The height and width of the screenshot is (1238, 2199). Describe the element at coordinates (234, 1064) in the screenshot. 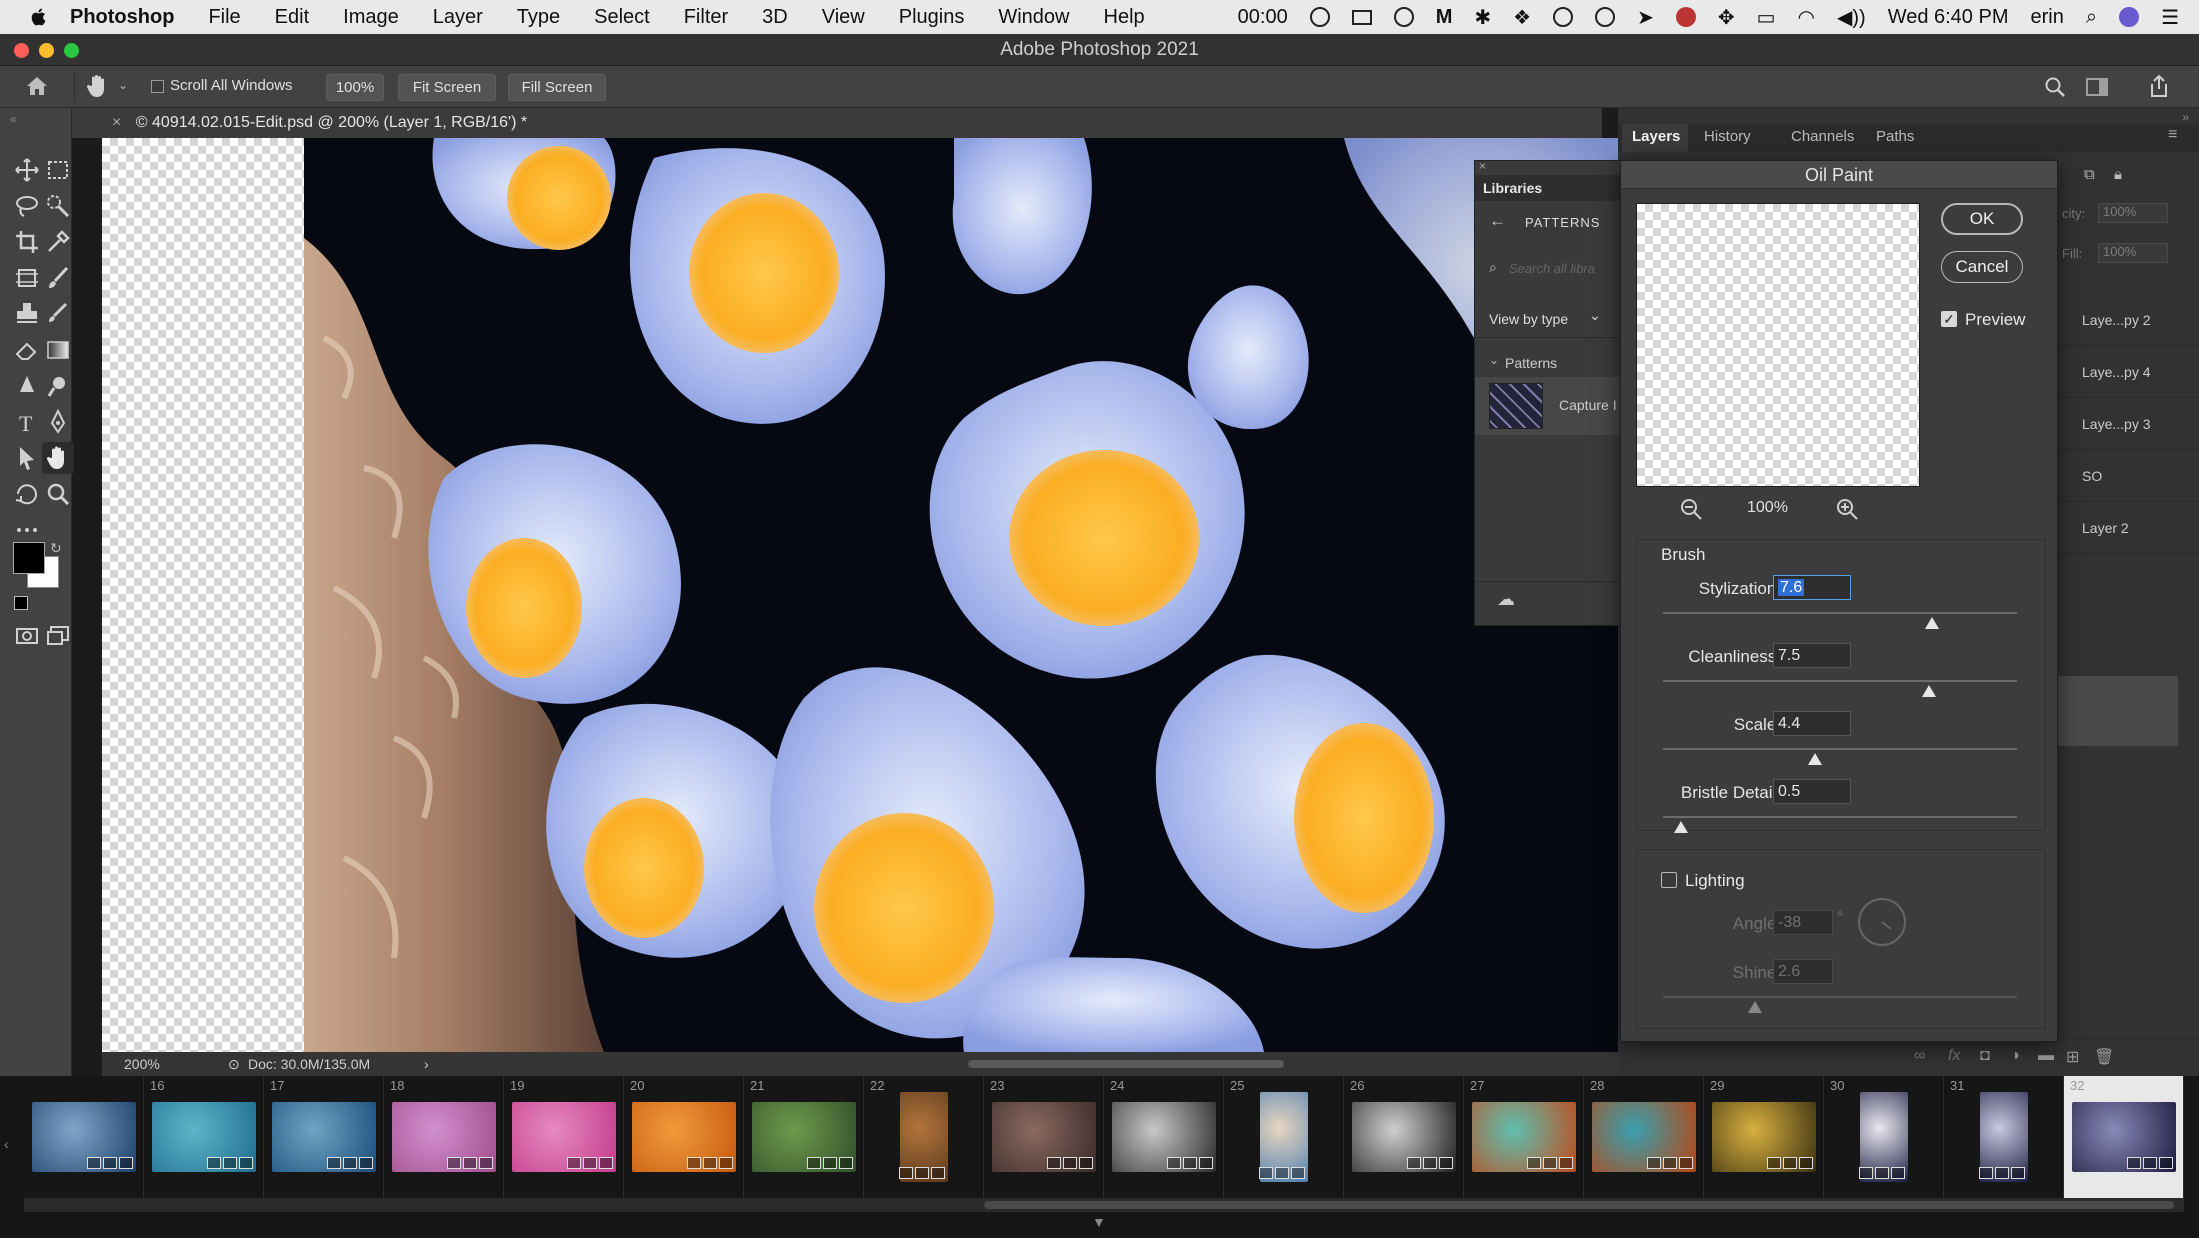

I see `doc-info-icon: ⊙` at that location.